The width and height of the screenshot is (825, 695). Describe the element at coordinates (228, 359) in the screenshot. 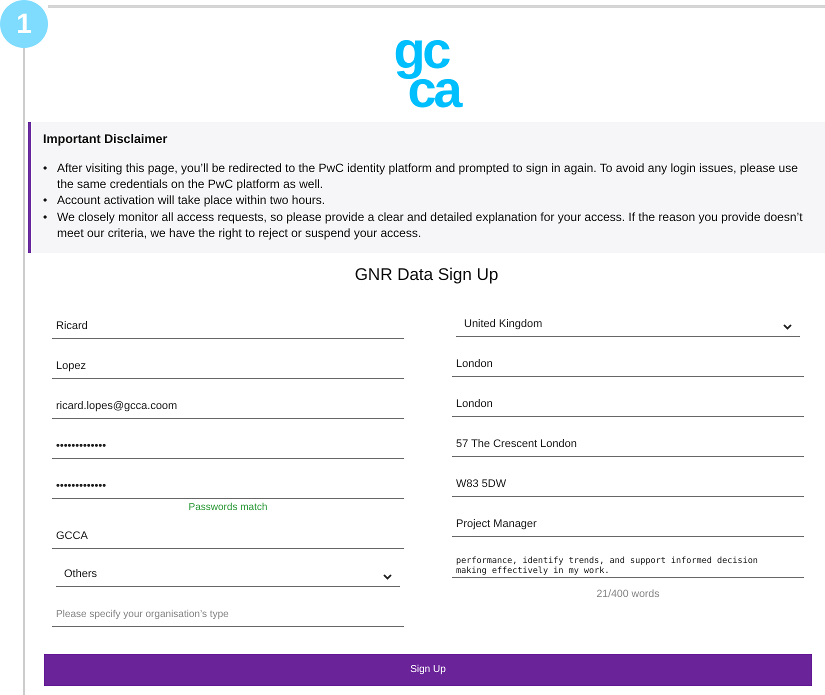

I see `input-field: Lopez` at that location.